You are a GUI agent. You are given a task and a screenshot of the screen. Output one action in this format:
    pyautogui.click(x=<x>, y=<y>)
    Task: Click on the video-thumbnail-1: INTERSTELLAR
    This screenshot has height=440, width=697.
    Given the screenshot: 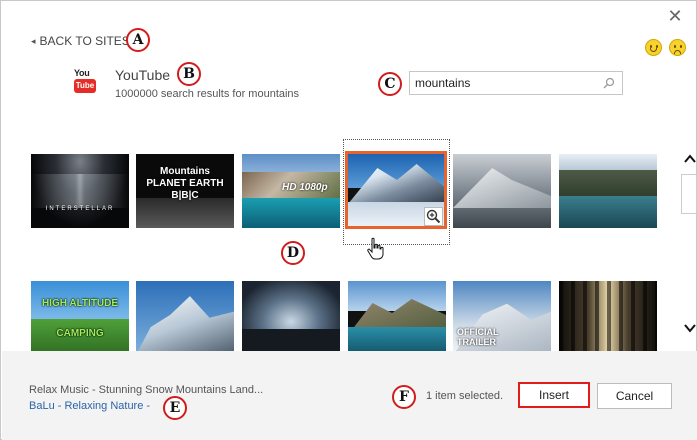 What is the action you would take?
    pyautogui.click(x=80, y=191)
    